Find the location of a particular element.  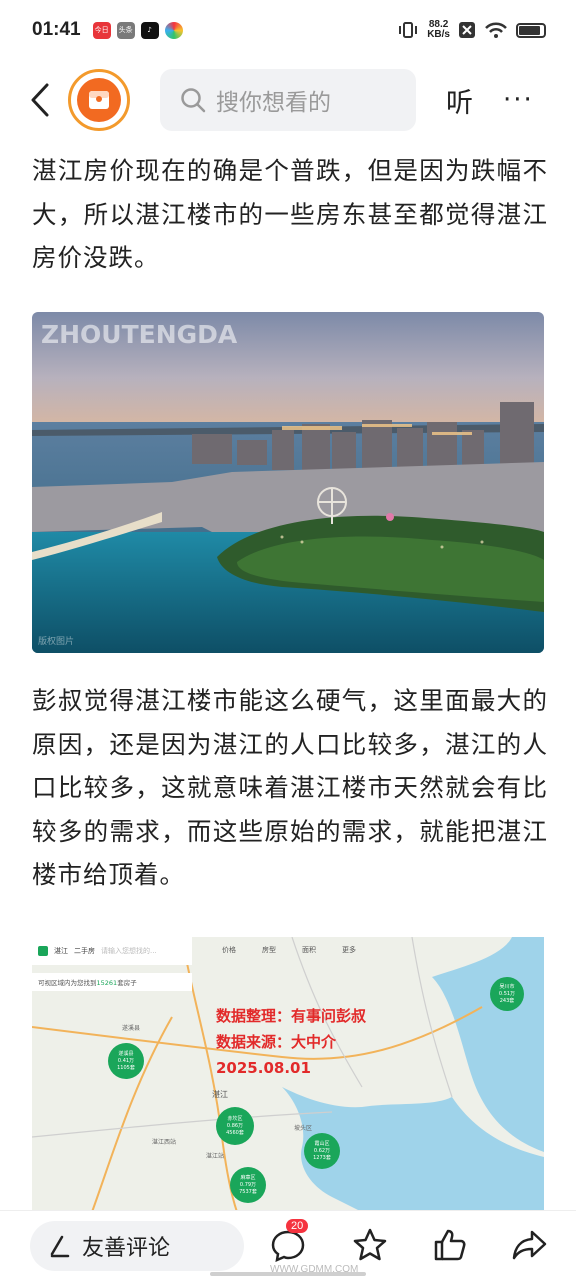

comment-placeholder: 友善评论 is located at coordinates (126, 1248).